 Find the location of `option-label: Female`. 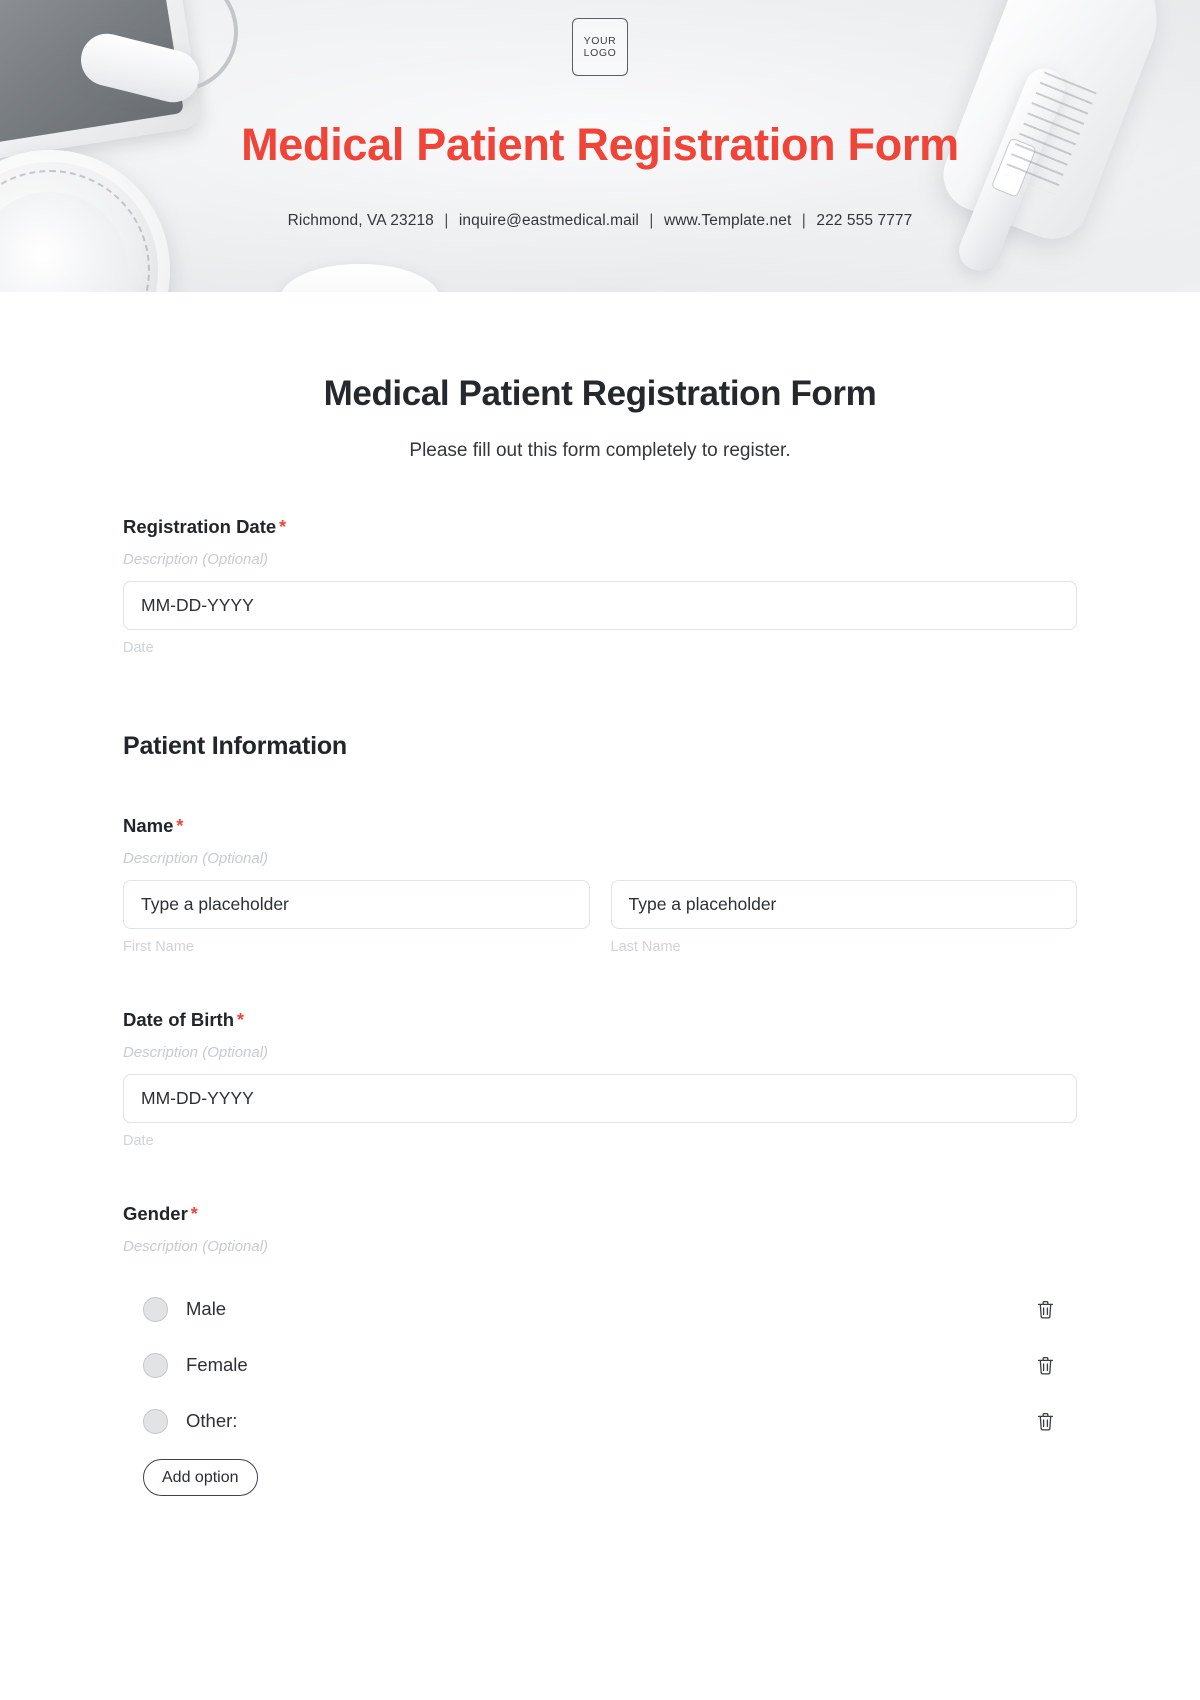

option-label: Female is located at coordinates (217, 1364).